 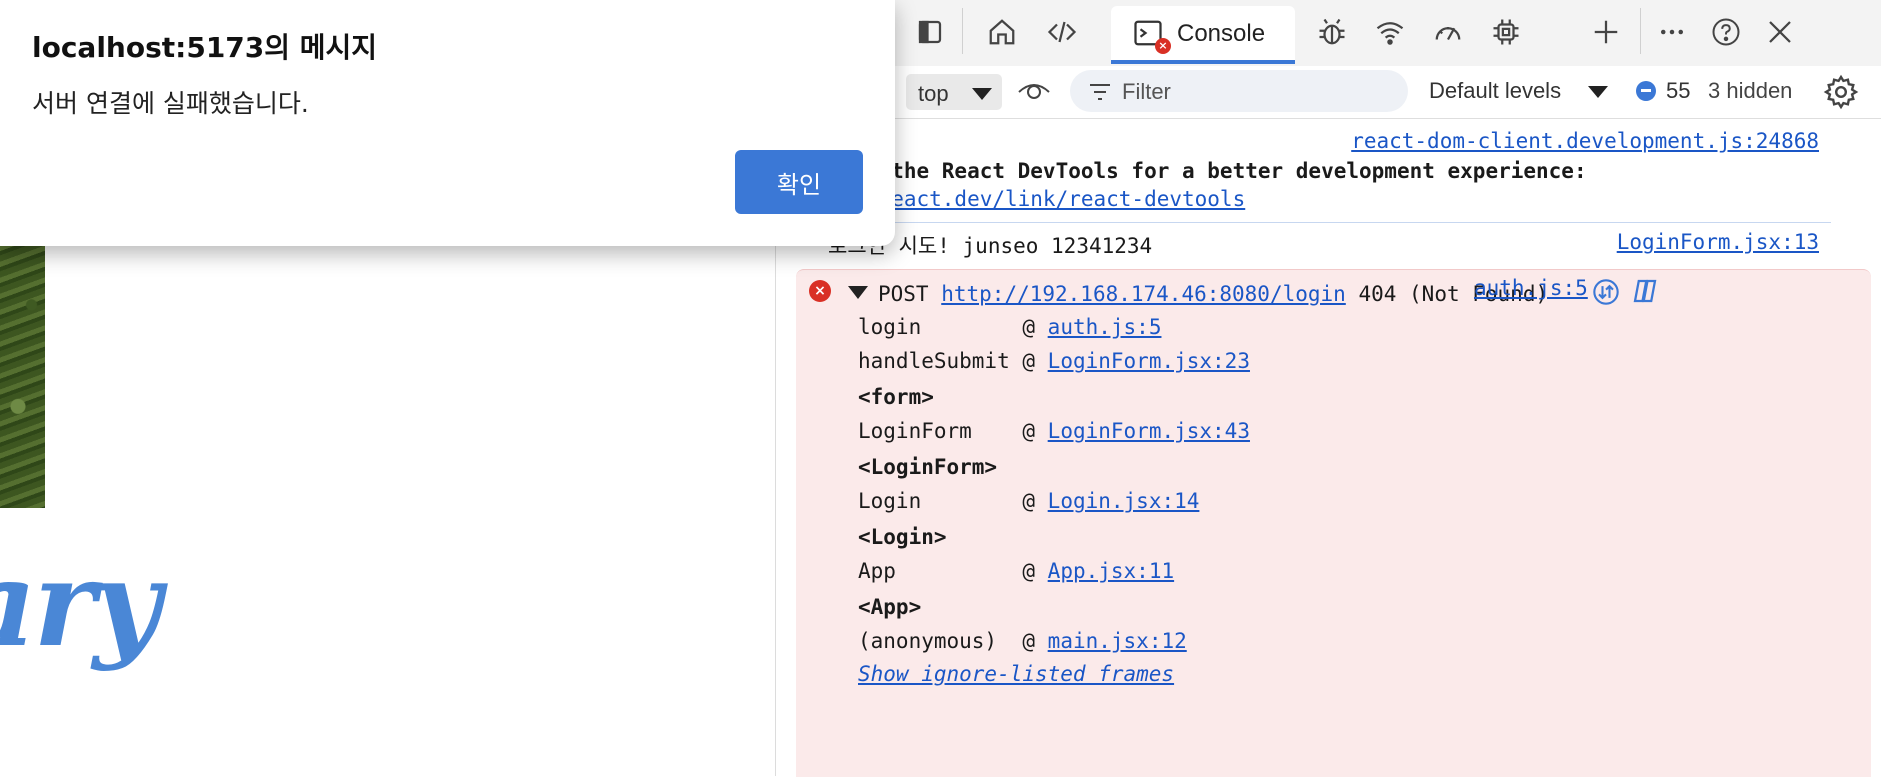 I want to click on home-icon, so click(x=1002, y=32).